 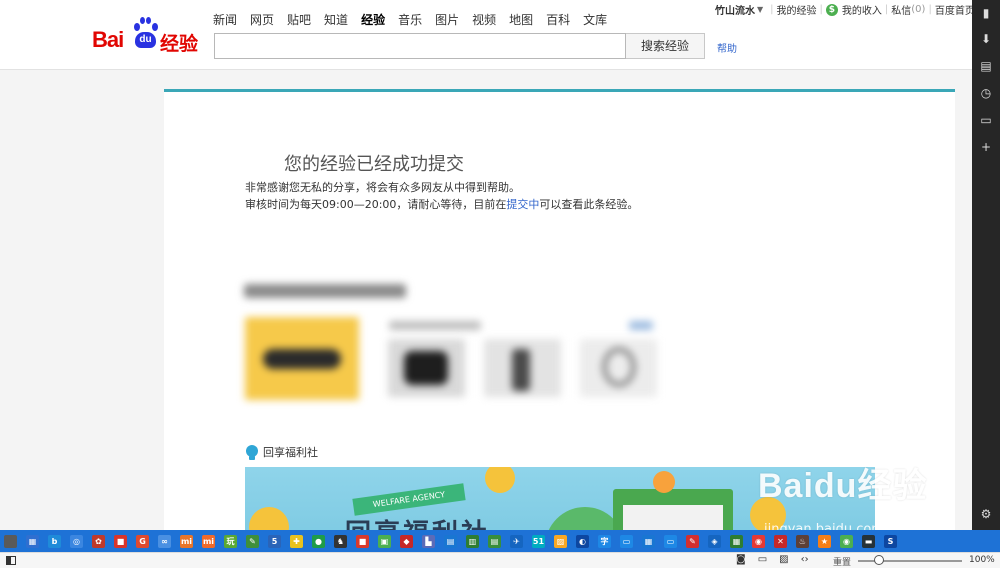 I want to click on nav-item-jingyan: 经验, so click(x=373, y=19).